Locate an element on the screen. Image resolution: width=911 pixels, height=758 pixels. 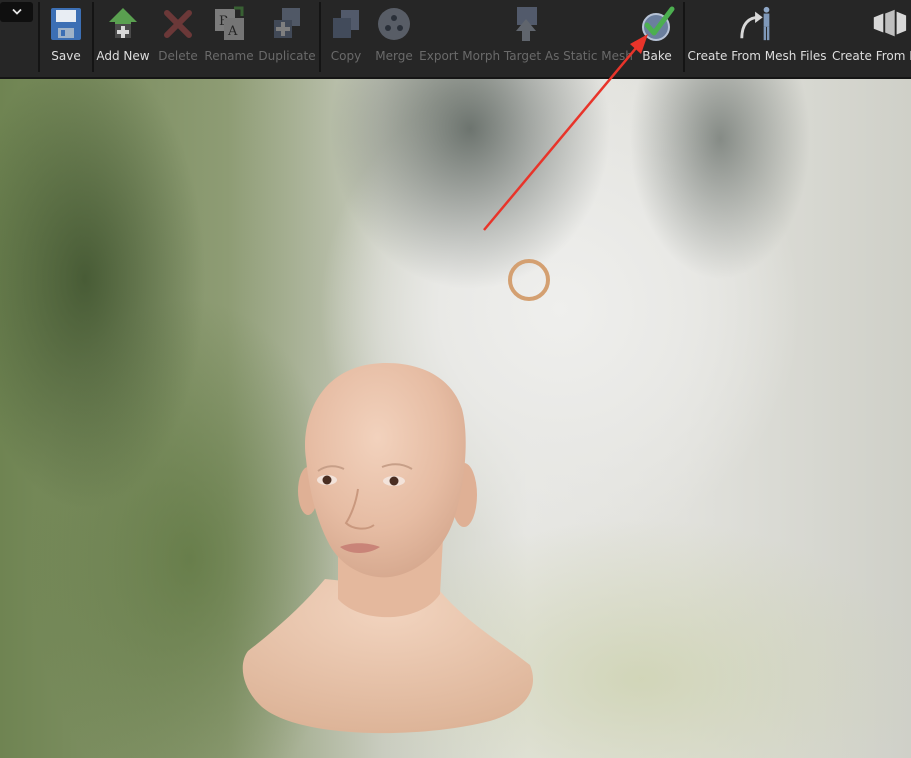
bake-button: Bake is located at coordinates (657, 35).